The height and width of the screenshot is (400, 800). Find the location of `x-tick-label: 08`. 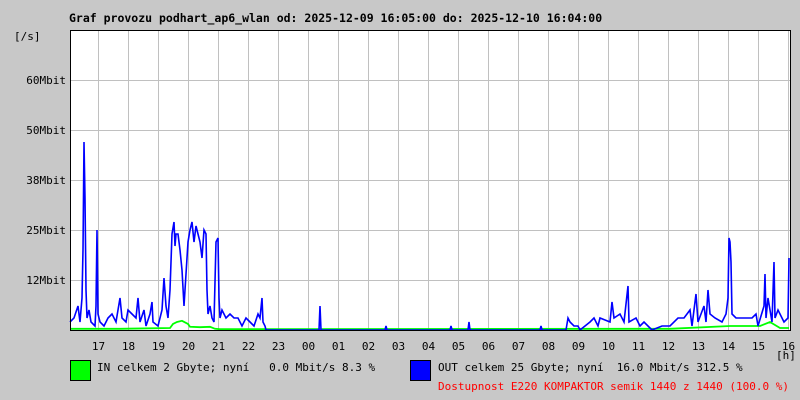

x-tick-label: 08 is located at coordinates (548, 346).